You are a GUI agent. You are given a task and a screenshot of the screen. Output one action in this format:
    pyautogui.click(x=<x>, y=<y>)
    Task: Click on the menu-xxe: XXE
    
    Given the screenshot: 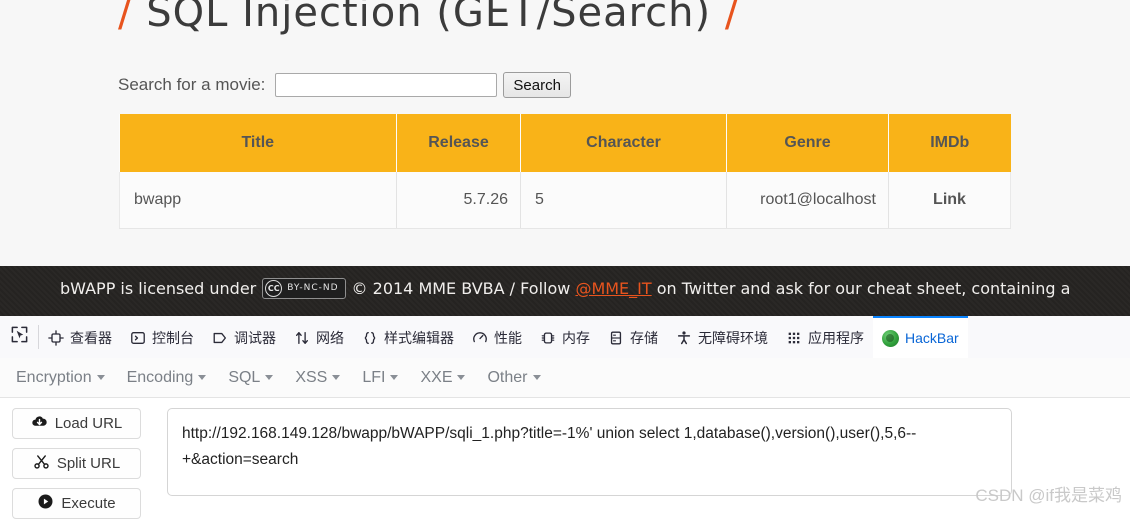 What is the action you would take?
    pyautogui.click(x=443, y=377)
    